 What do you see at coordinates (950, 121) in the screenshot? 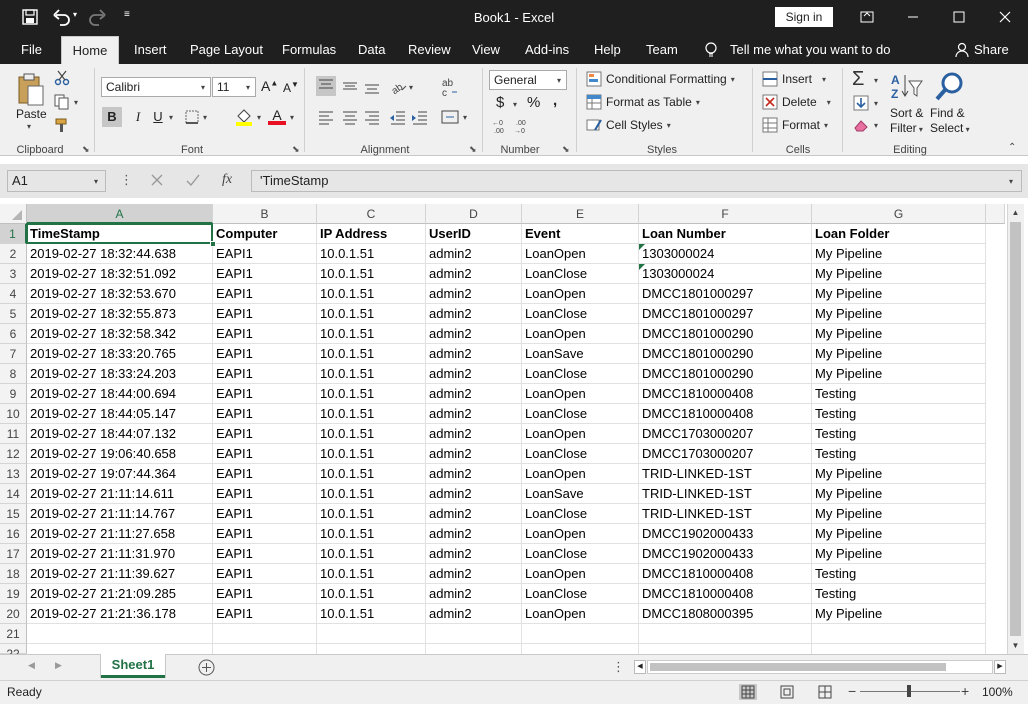
I see `find-select-button: Find & Select ▾` at bounding box center [950, 121].